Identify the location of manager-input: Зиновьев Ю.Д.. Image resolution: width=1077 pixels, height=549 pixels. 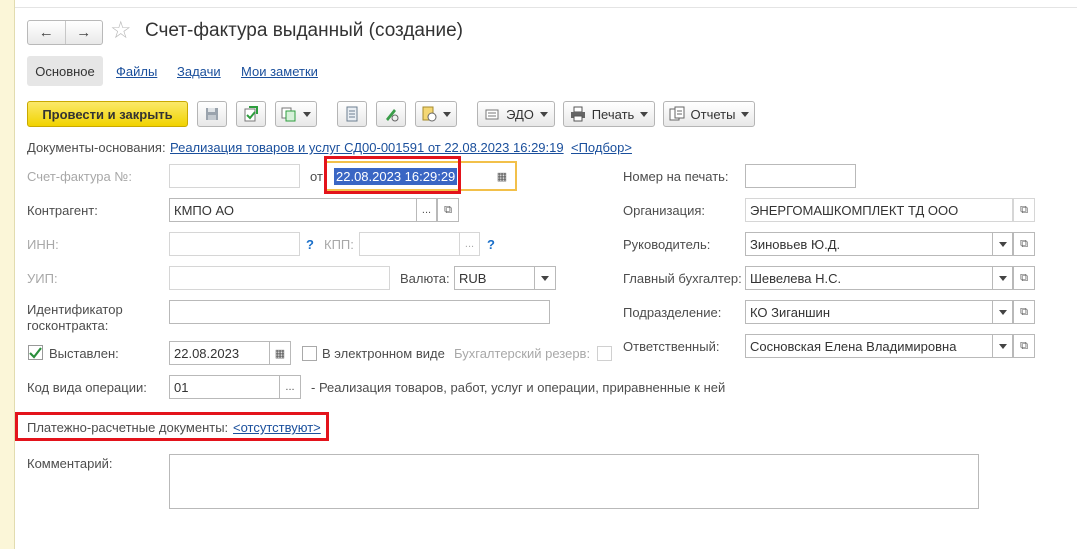
(869, 244).